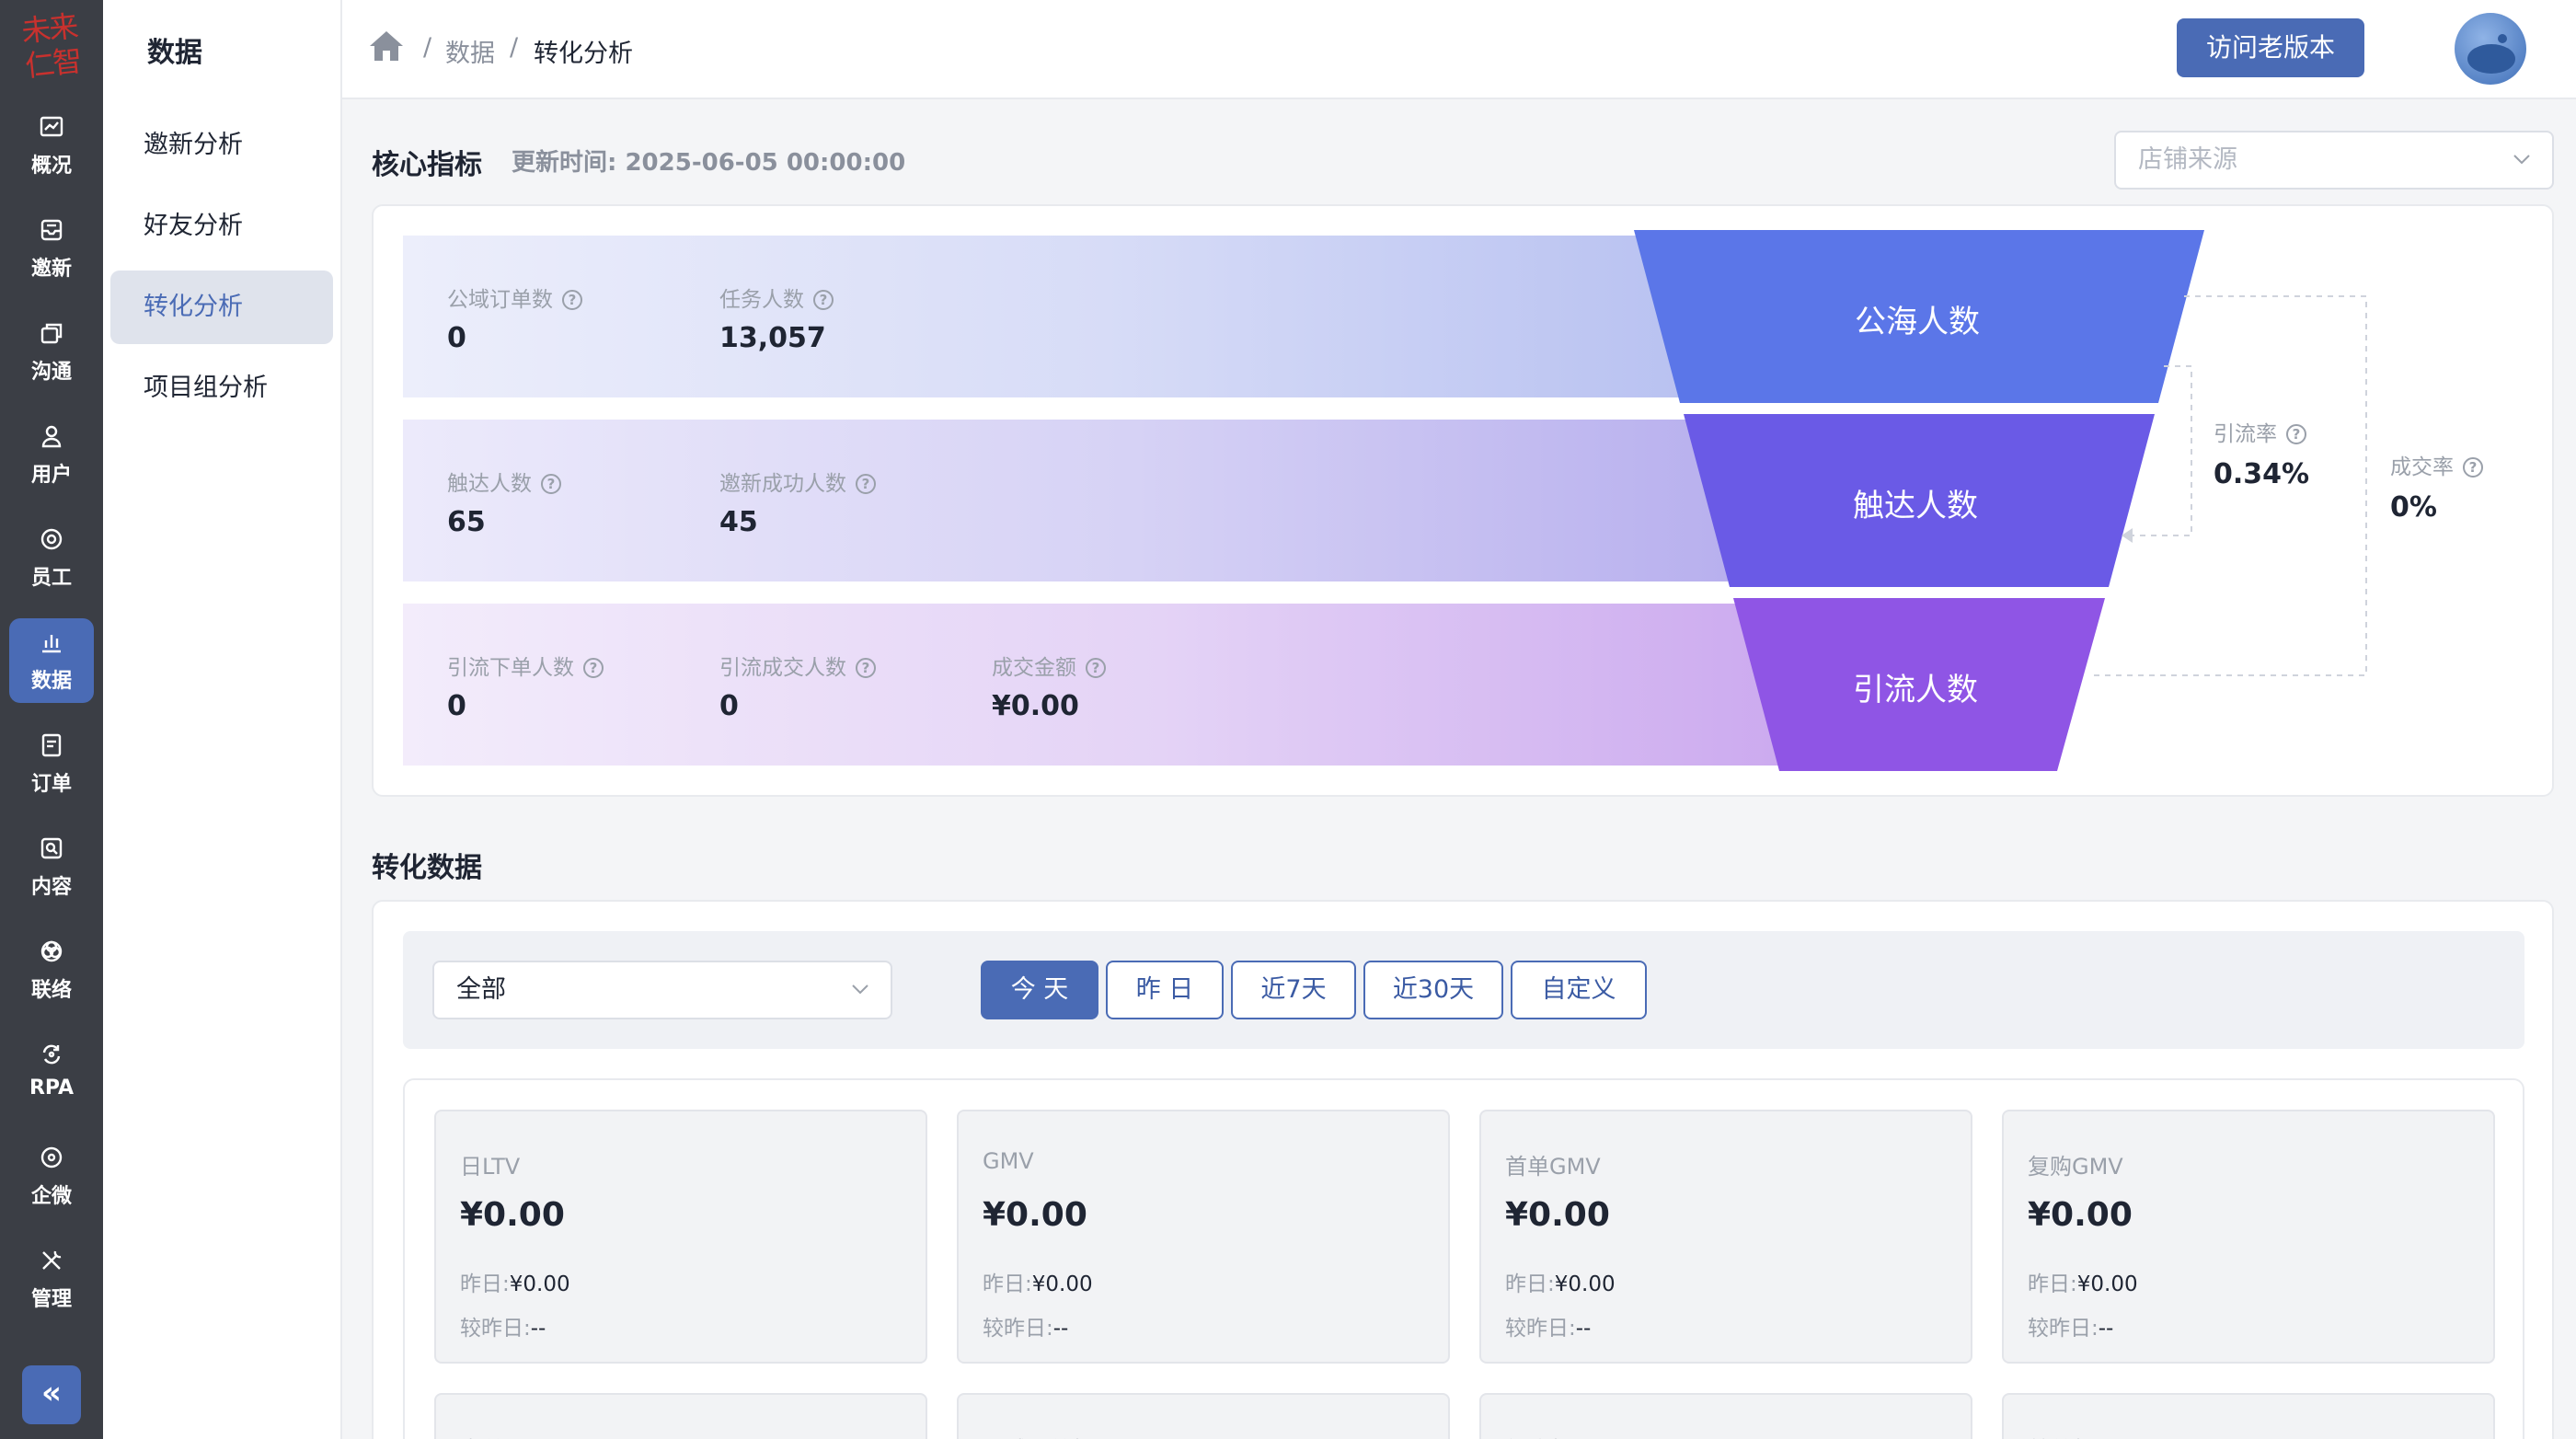 This screenshot has height=1439, width=2576. Describe the element at coordinates (662, 990) in the screenshot. I see `scope-select: 全部` at that location.